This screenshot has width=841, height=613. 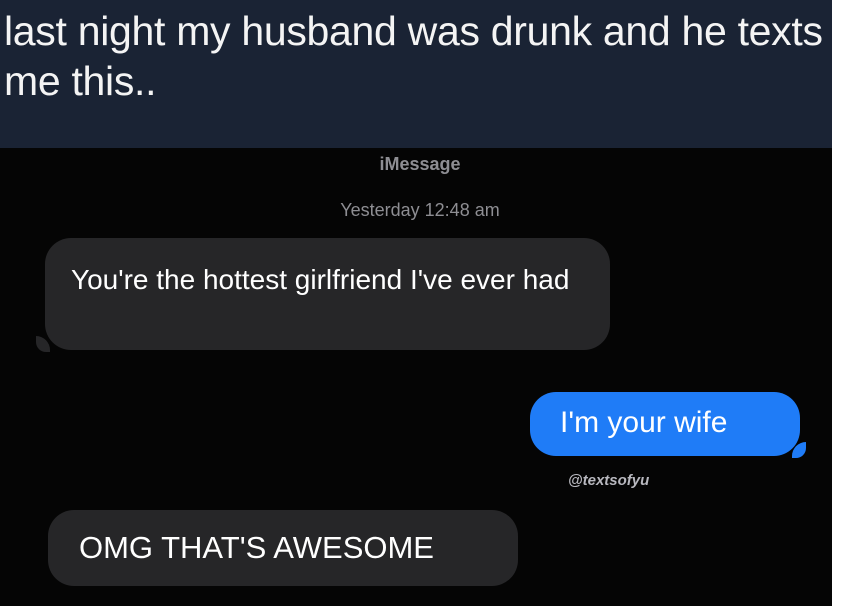 I want to click on received-message-bubble: OMG THAT'S AWESOME, so click(x=283, y=548).